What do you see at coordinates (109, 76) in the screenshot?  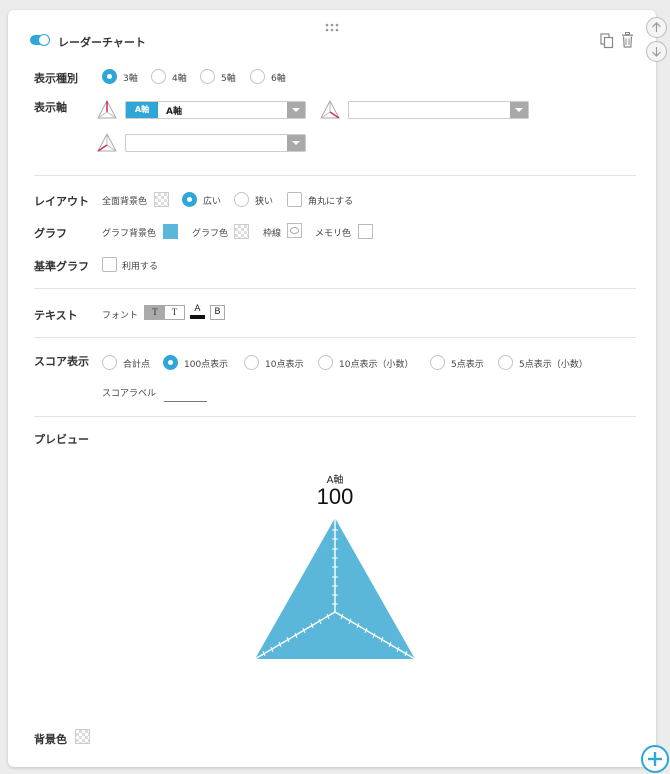 I see `radio-3-axis` at bounding box center [109, 76].